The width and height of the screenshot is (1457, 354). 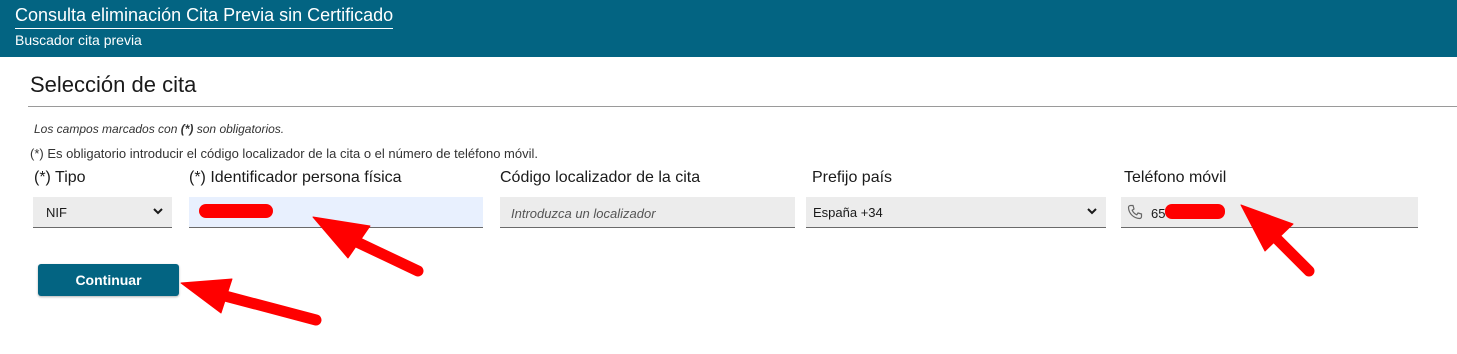 I want to click on telefono-value: 65, so click(x=1158, y=213).